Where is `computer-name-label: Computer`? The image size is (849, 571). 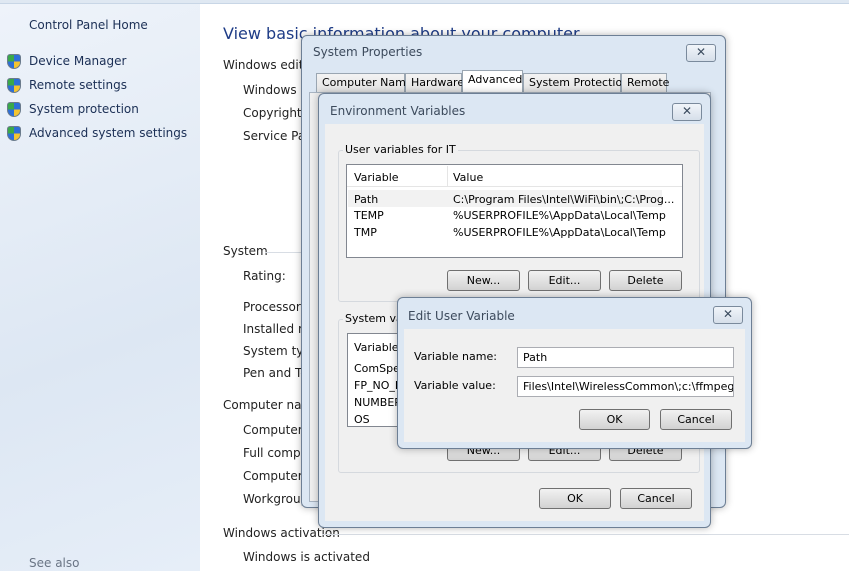 computer-name-label: Computer is located at coordinates (273, 430).